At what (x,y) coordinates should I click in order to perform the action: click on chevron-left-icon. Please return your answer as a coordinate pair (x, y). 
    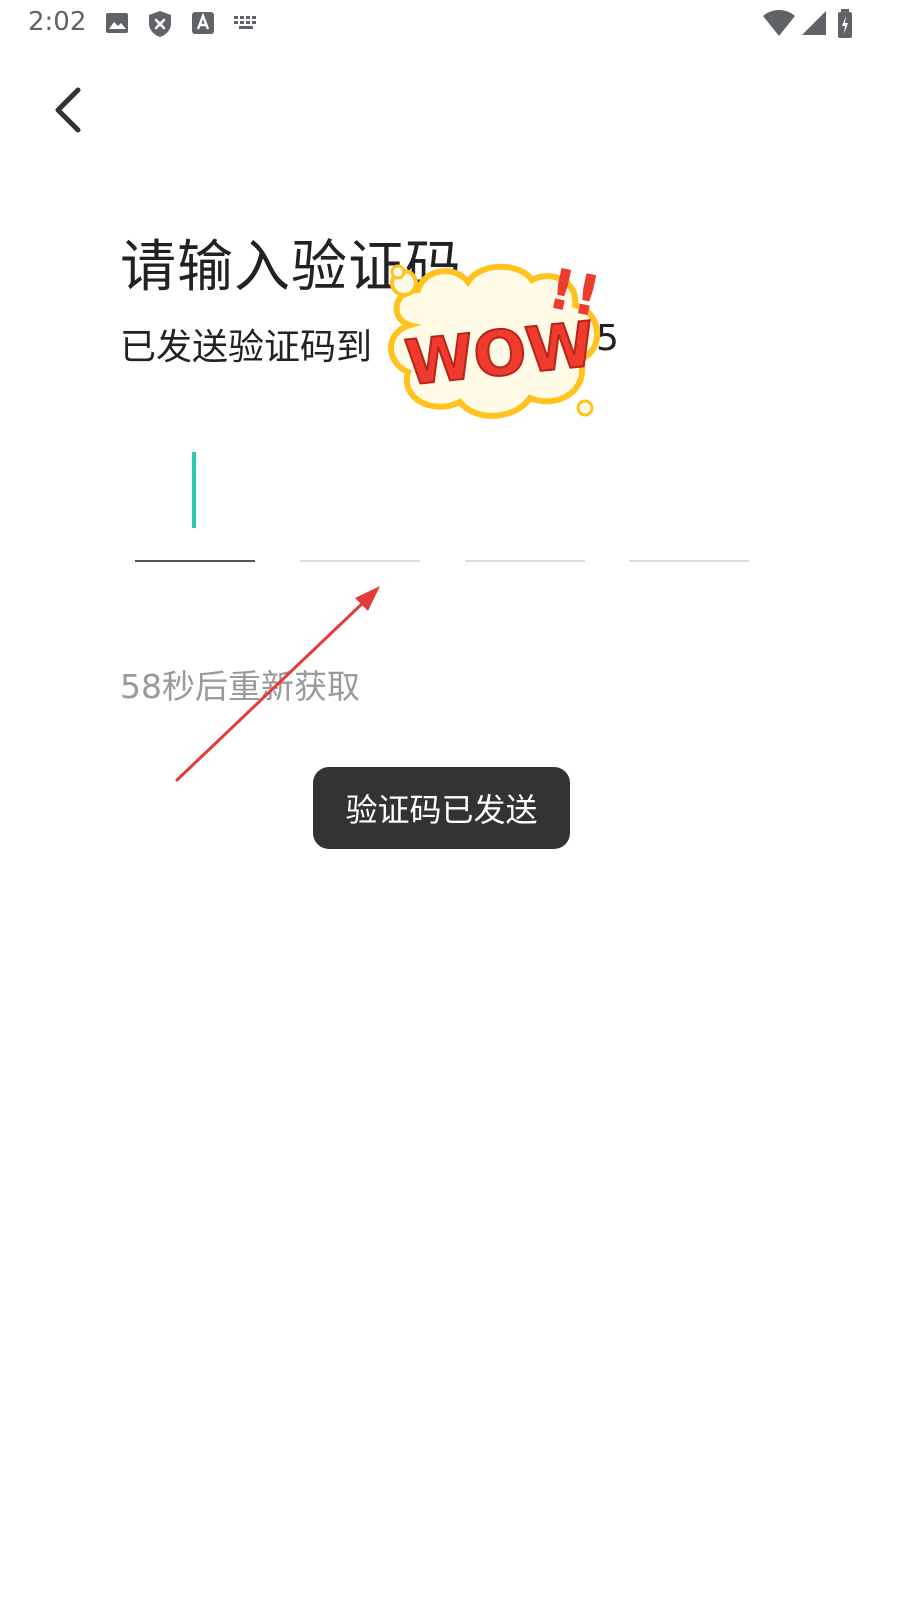
    Looking at the image, I should click on (68, 110).